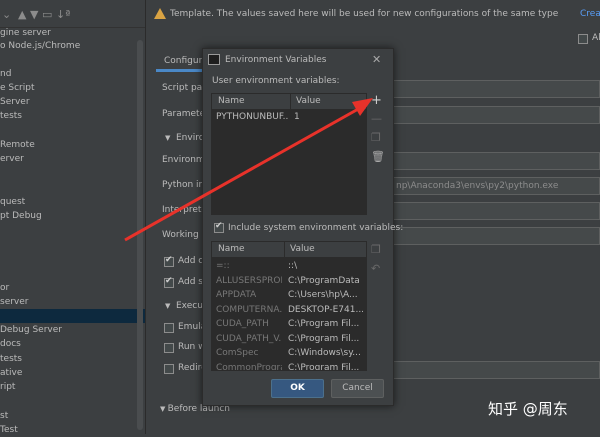 The image size is (600, 437). What do you see at coordinates (242, 174) in the screenshot?
I see `arrow-shaft` at bounding box center [242, 174].